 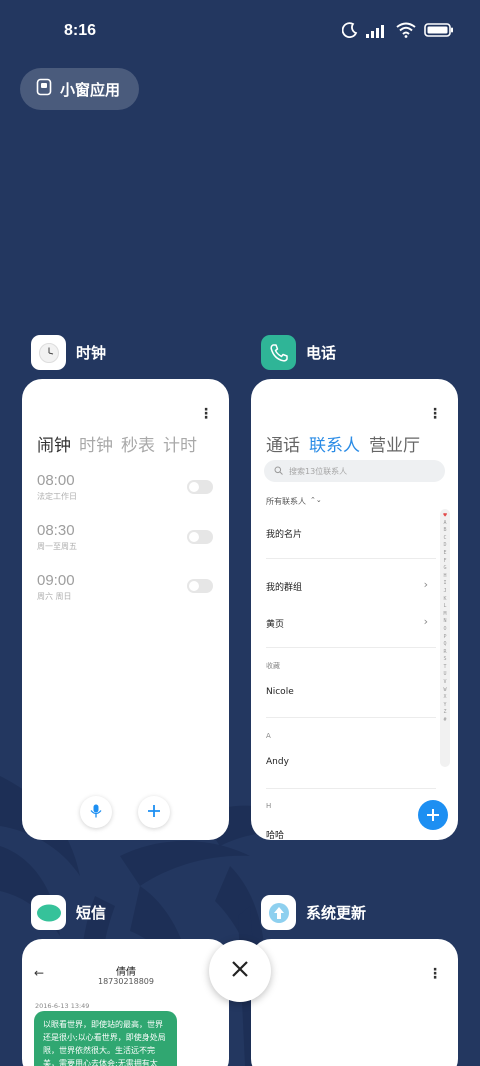 I want to click on alarm-time: 08:00, so click(x=56, y=480).